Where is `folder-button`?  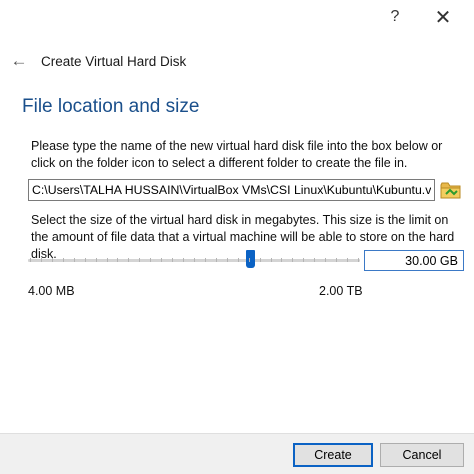 folder-button is located at coordinates (451, 190).